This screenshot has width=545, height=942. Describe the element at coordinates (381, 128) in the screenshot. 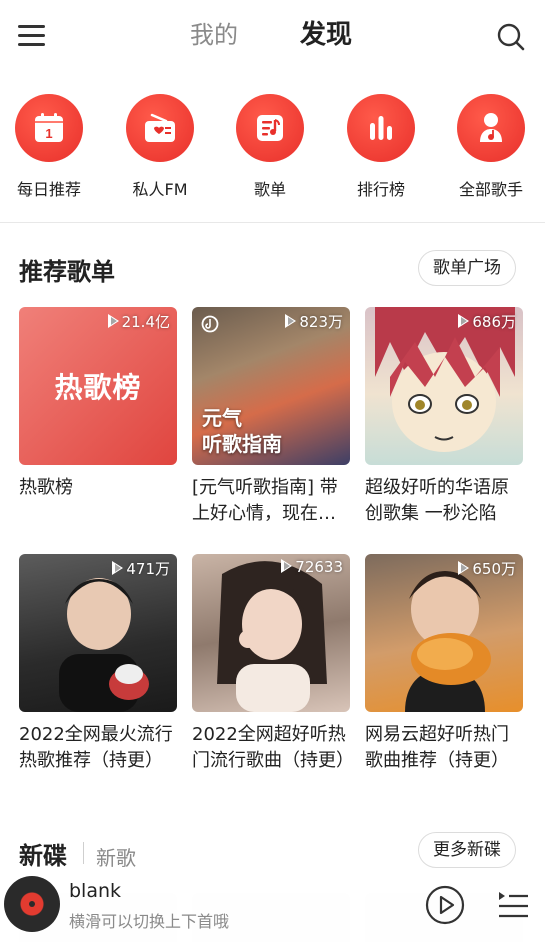

I see `chart-bars-icon` at that location.